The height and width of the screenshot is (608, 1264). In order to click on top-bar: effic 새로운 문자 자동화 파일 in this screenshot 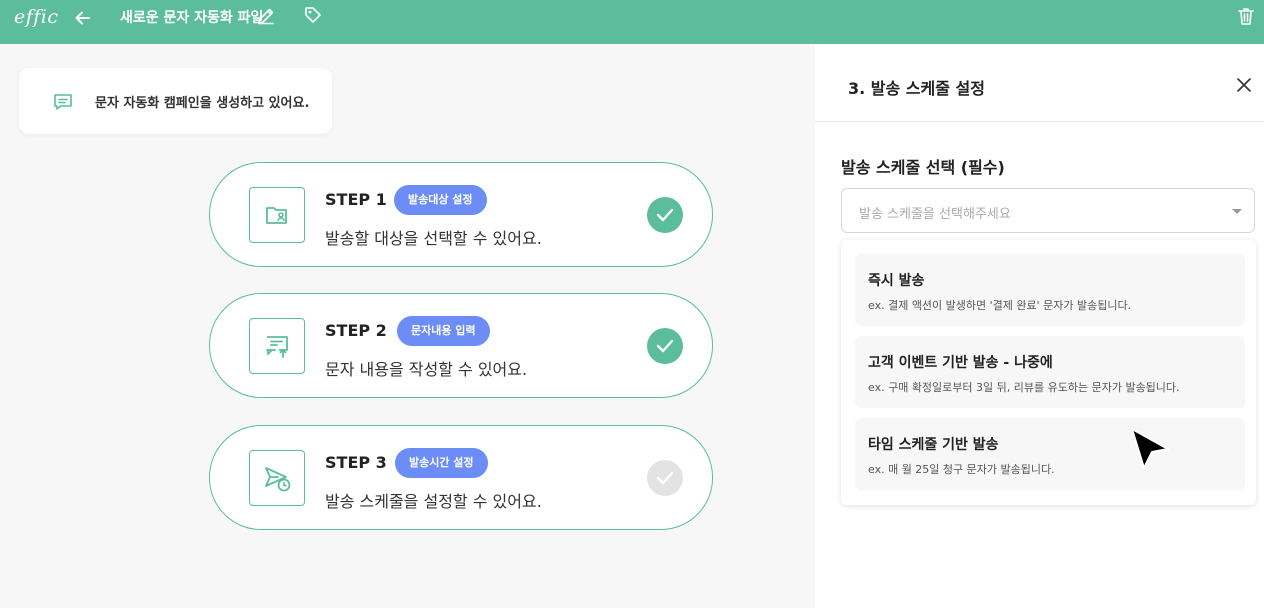, I will do `click(632, 22)`.